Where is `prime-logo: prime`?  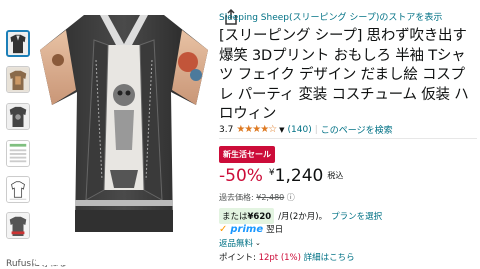 prime-logo: prime is located at coordinates (247, 229).